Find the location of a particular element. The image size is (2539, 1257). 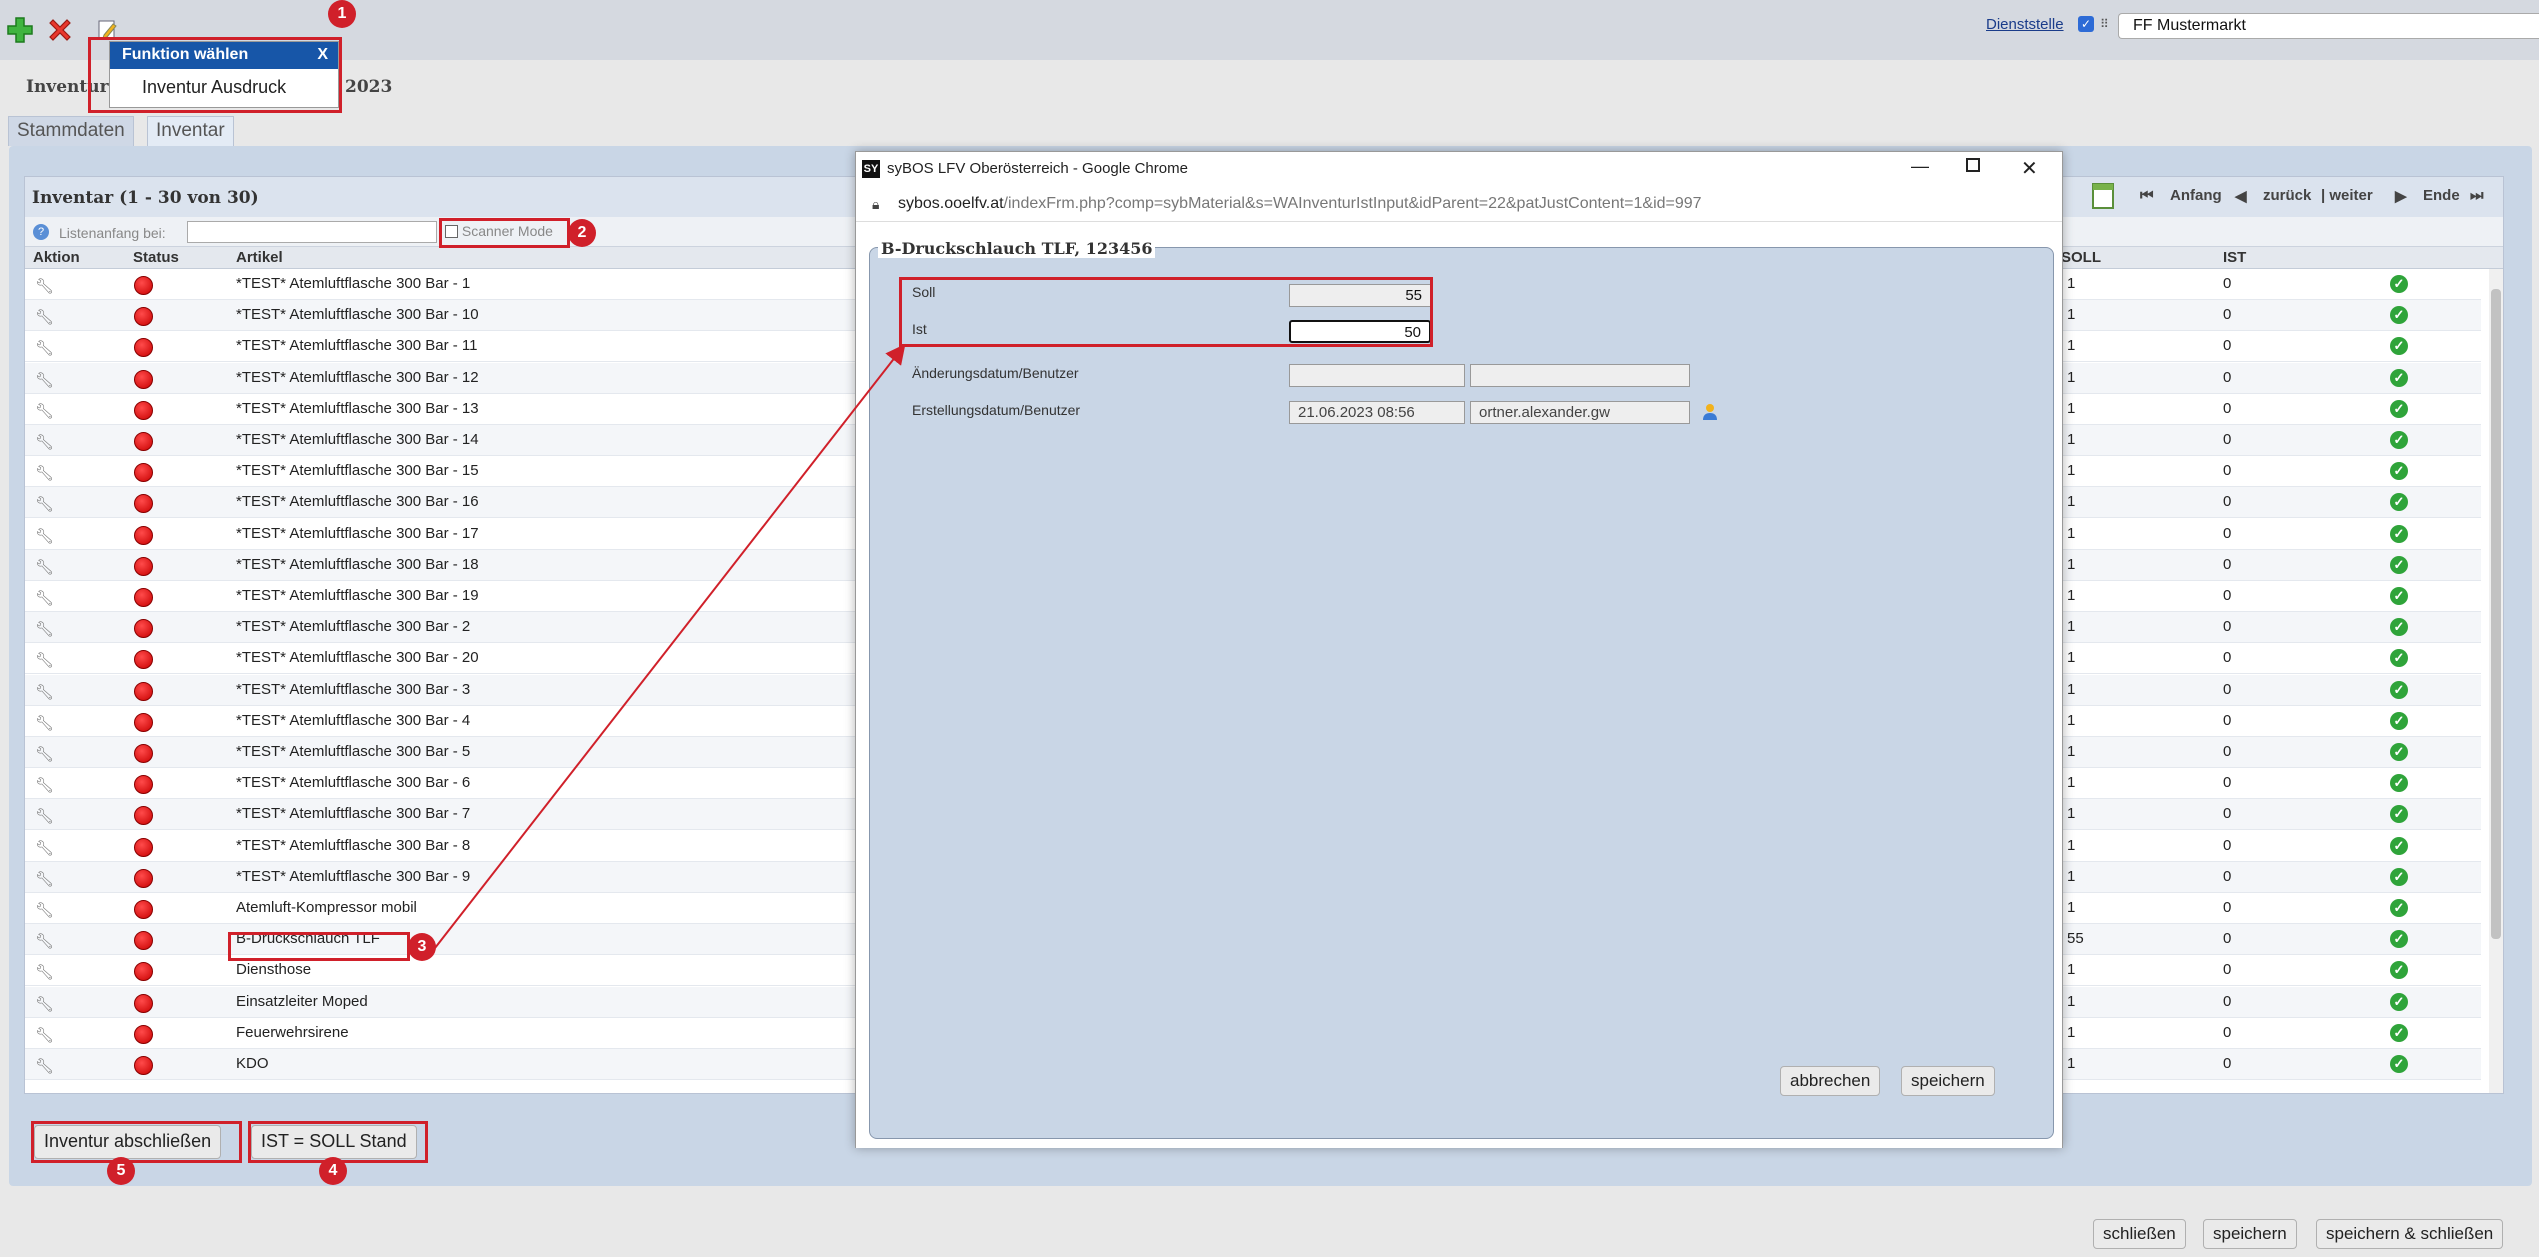

annotation-arrow is located at coordinates (670, 646).